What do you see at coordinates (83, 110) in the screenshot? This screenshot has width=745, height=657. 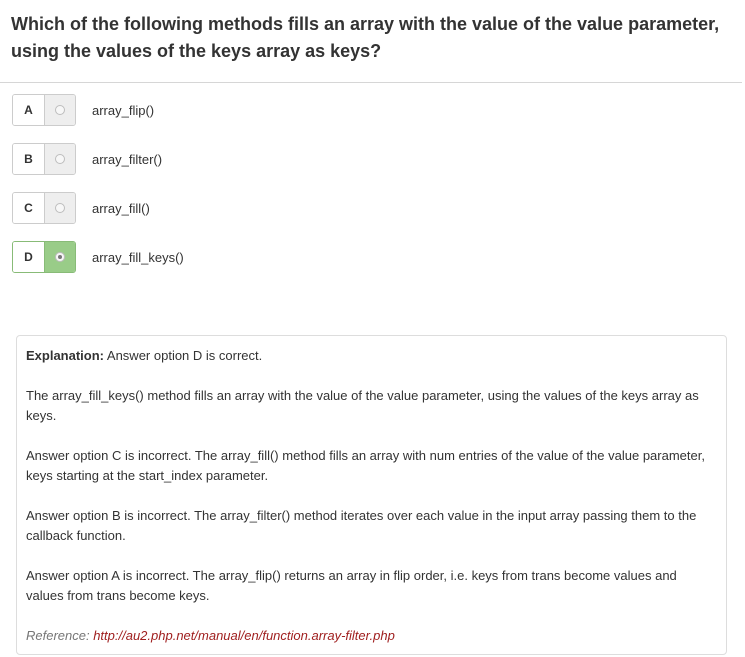 I see `option-a: A array_flip()` at bounding box center [83, 110].